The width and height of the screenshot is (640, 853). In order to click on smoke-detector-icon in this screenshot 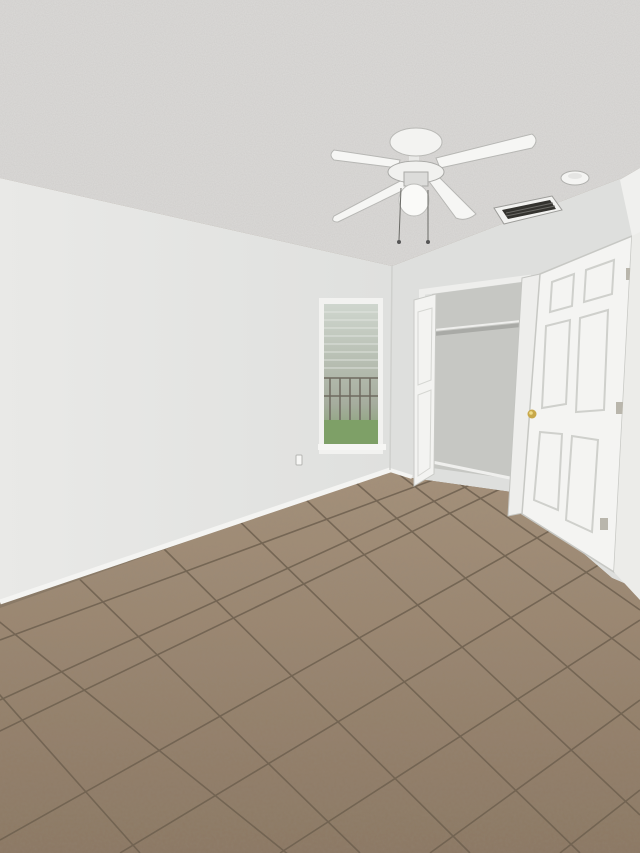, I will do `click(575, 178)`.